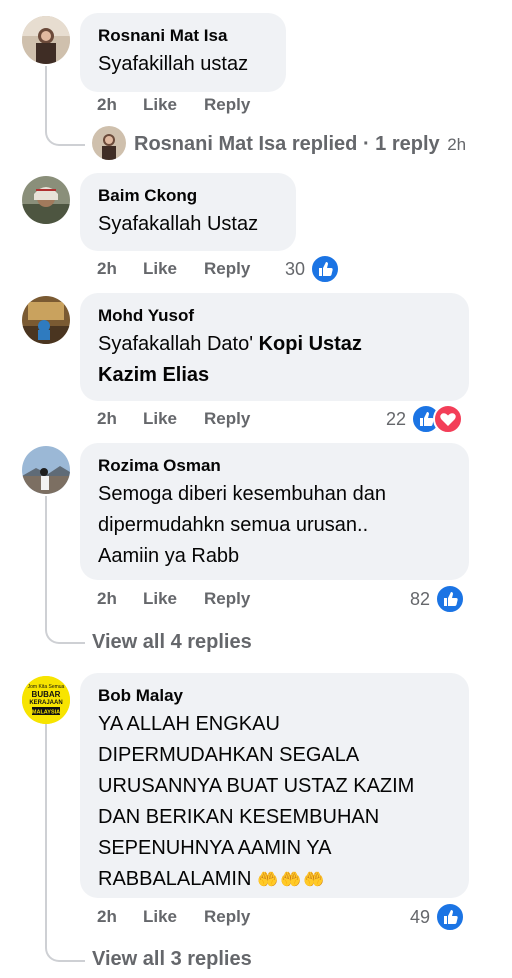 This screenshot has height=978, width=512. I want to click on reaction-count: 82, so click(438, 599).